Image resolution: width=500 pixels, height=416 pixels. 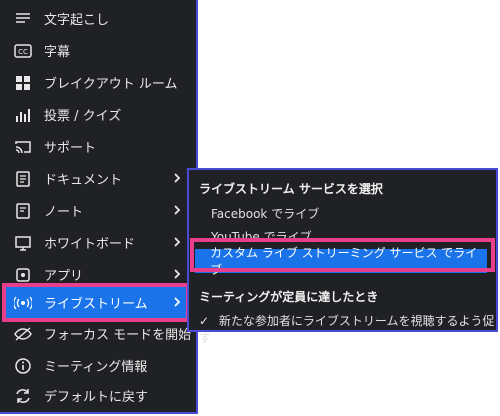 I want to click on option-label: 新たな参加者にライブストリームを視聴するよう促す, so click(x=347, y=329).